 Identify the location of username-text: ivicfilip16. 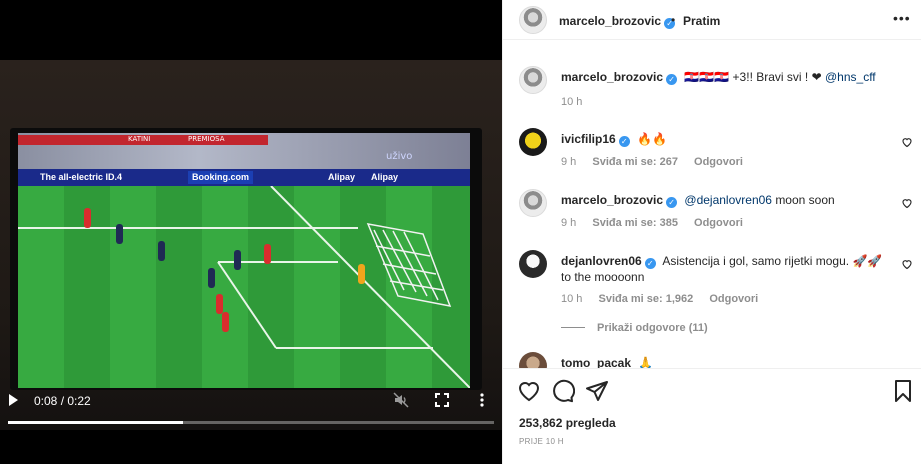
(588, 139).